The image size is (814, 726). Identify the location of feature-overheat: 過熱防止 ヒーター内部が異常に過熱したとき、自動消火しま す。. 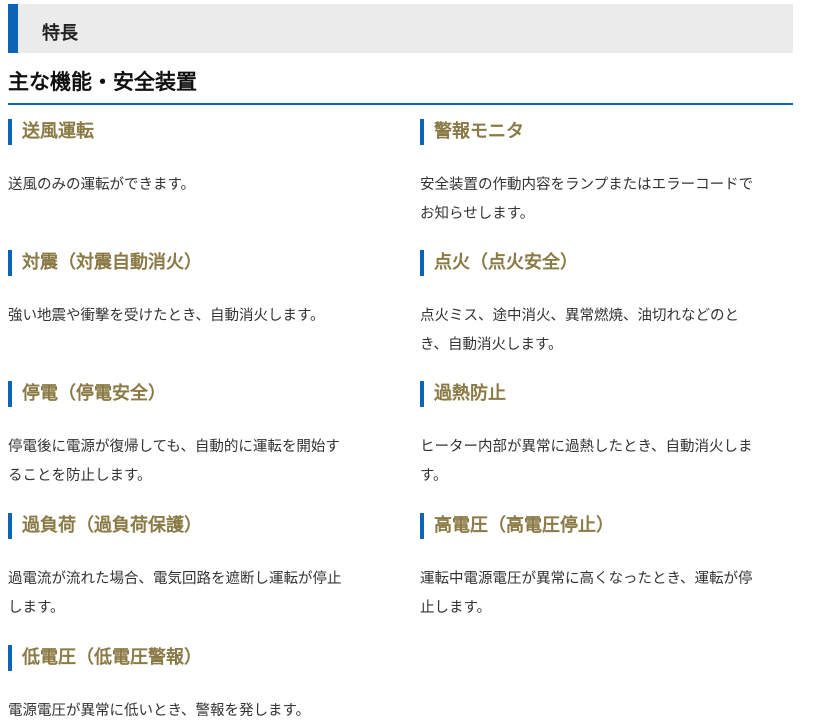
(607, 436).